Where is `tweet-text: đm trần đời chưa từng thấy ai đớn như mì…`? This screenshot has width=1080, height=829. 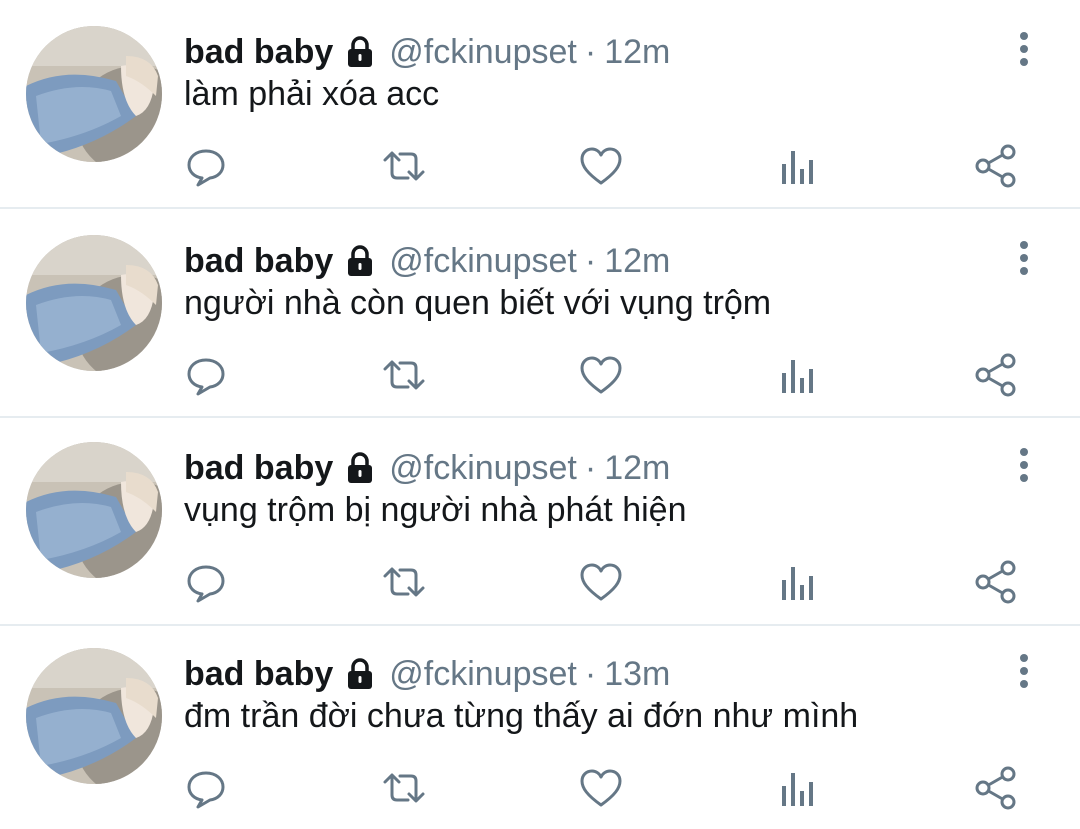
tweet-text: đm trần đời chưa từng thấy ai đớn như mì… is located at coordinates (521, 716).